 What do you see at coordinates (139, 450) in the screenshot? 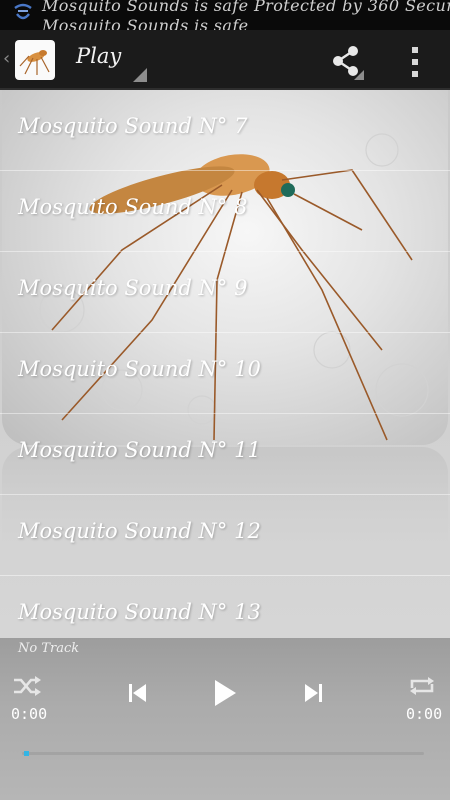
I see `list-item-label: Mosquito Sound N° 11` at bounding box center [139, 450].